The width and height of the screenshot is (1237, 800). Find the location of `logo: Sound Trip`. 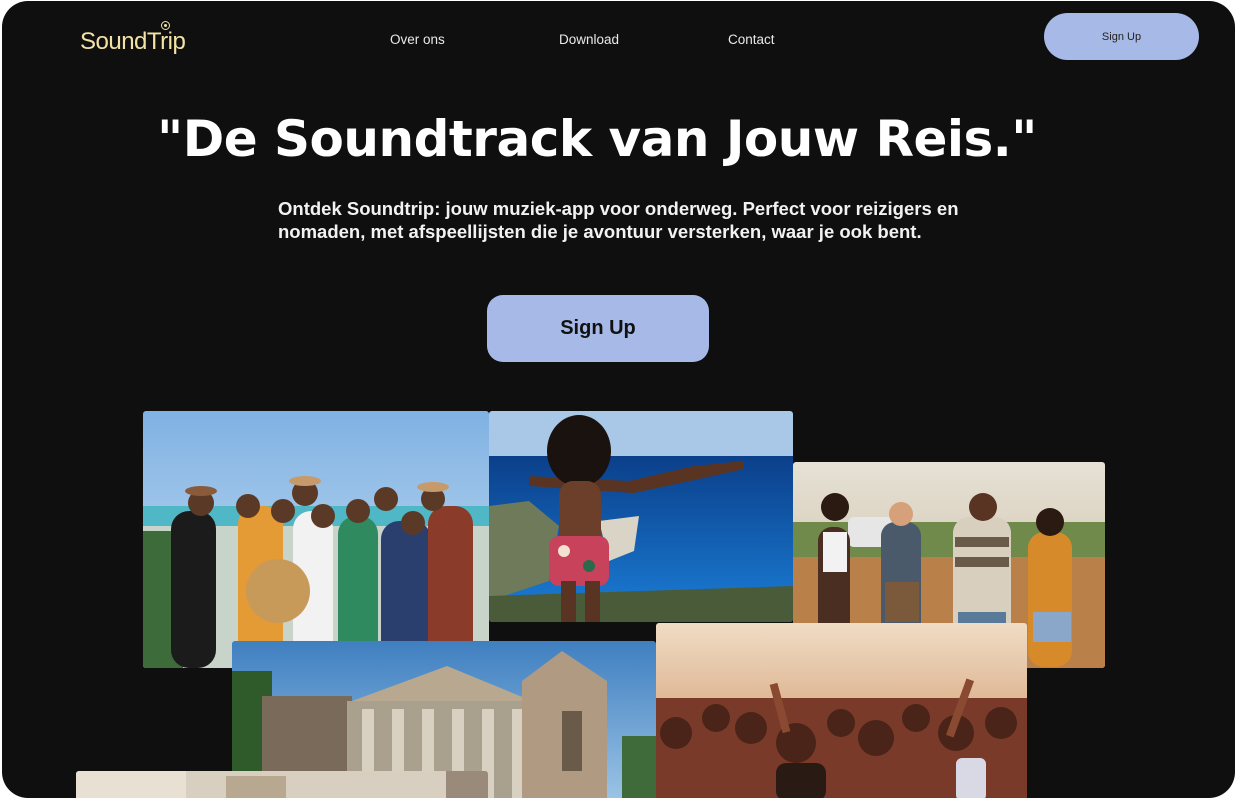

logo: Sound Trip is located at coordinates (133, 40).